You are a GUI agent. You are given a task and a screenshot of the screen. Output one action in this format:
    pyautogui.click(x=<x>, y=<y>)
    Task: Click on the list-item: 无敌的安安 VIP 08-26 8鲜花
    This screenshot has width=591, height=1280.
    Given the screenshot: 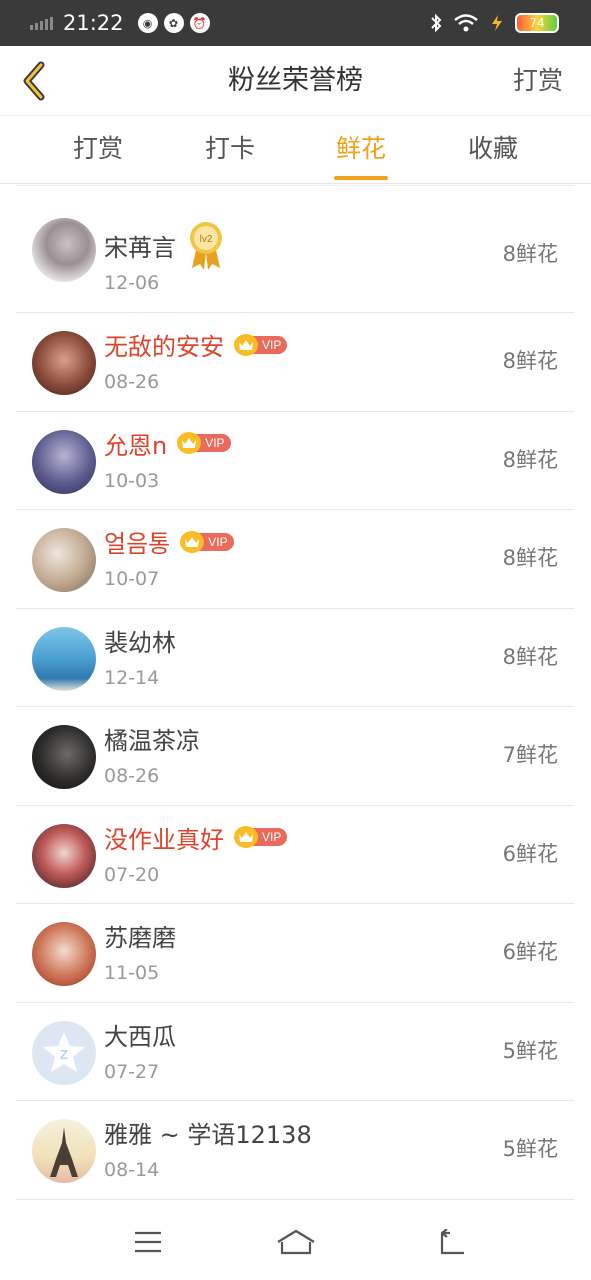 What is the action you would take?
    pyautogui.click(x=295, y=362)
    